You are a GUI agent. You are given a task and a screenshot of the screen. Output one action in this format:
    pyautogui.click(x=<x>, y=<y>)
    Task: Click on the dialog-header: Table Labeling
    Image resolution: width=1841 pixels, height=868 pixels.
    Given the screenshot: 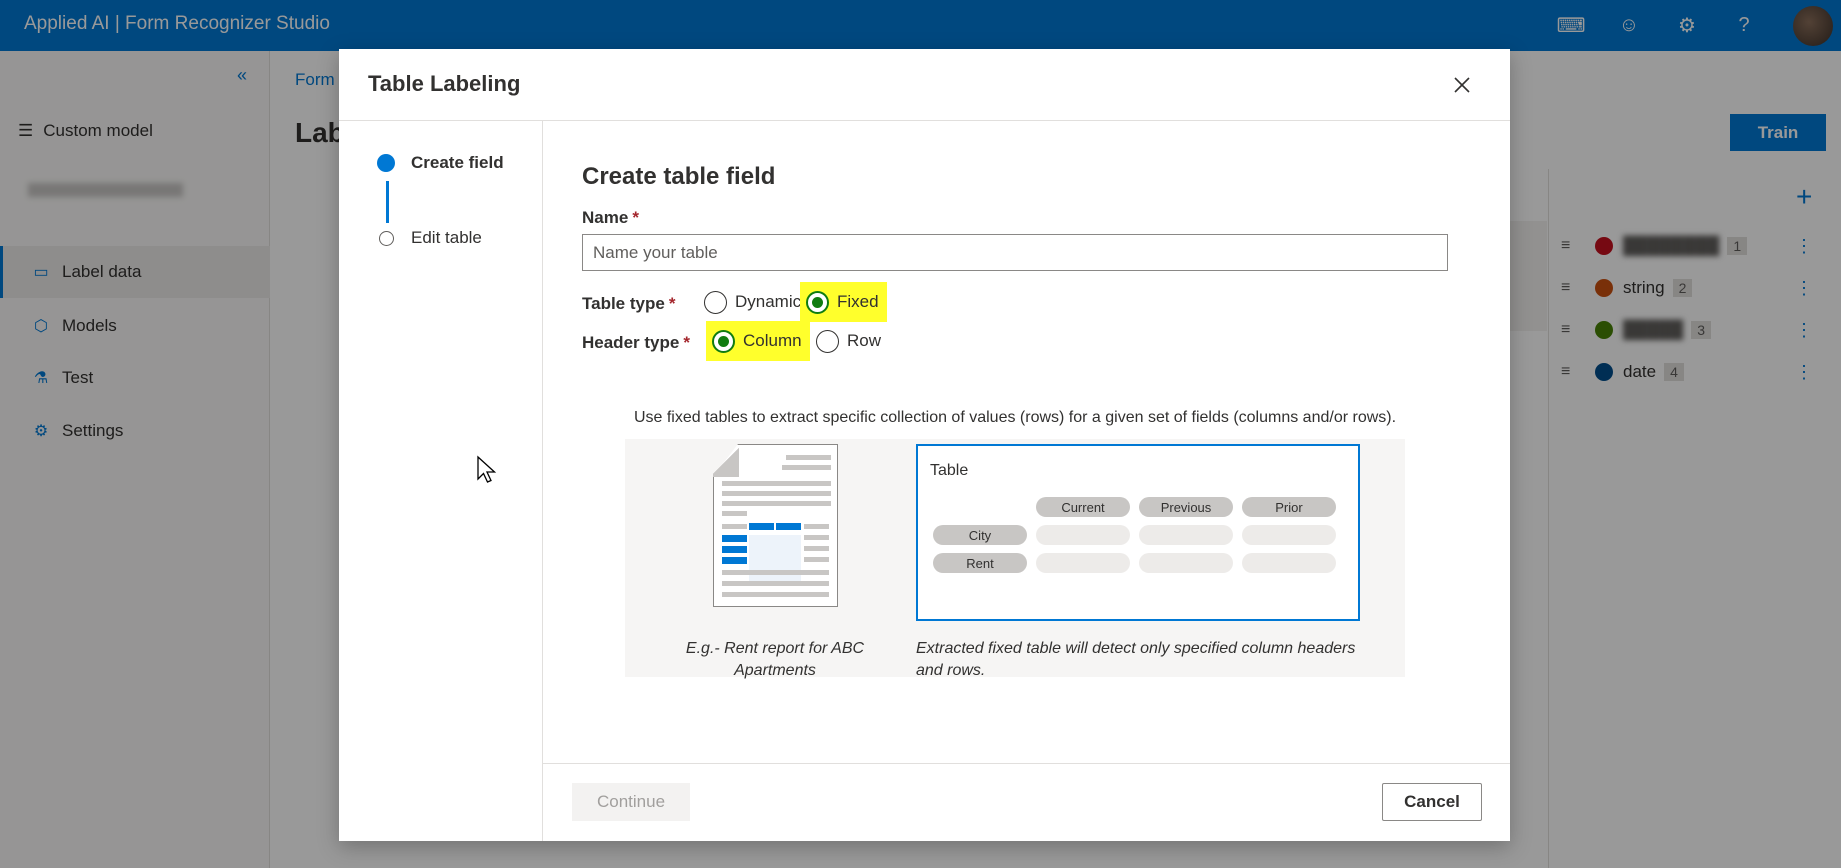 What is the action you would take?
    pyautogui.click(x=924, y=85)
    